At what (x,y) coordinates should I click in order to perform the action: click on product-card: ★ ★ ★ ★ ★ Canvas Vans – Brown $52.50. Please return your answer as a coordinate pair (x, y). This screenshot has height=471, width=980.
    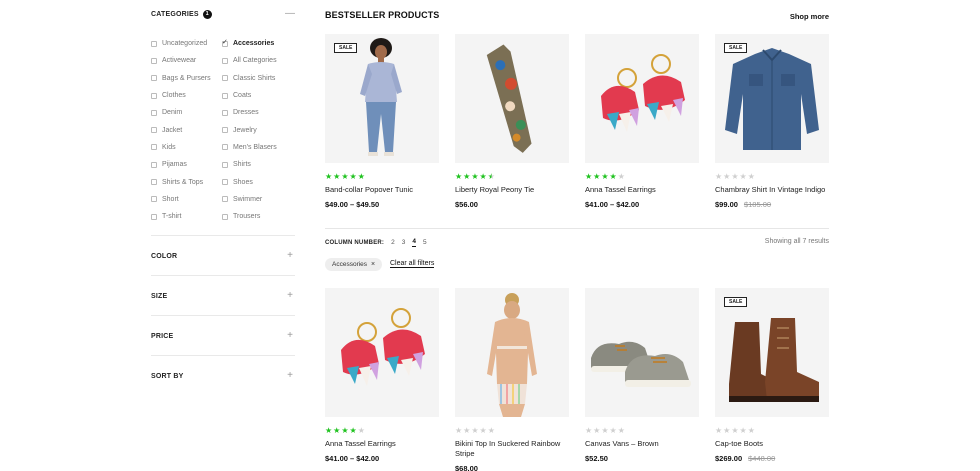
    Looking at the image, I should click on (642, 375).